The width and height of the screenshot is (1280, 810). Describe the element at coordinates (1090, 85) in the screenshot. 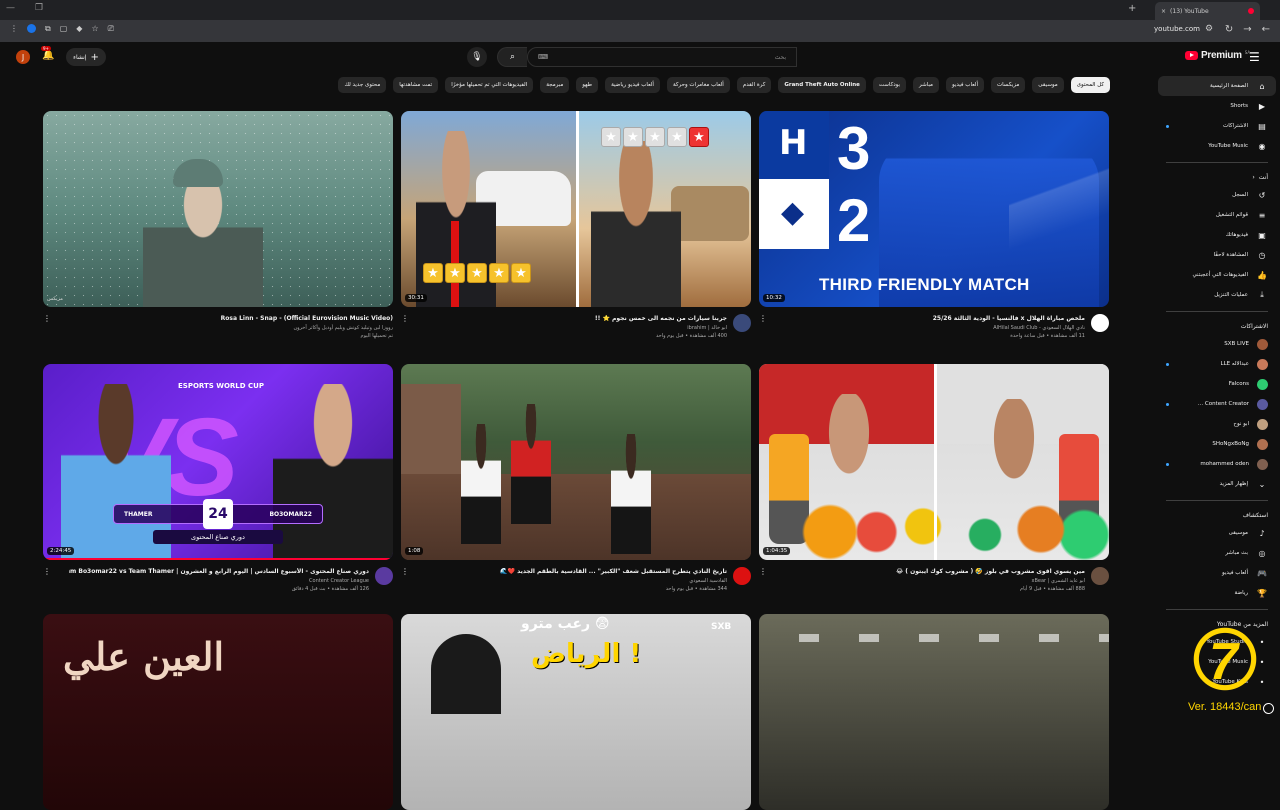

I see `filter-chip: كل المحتوى` at that location.